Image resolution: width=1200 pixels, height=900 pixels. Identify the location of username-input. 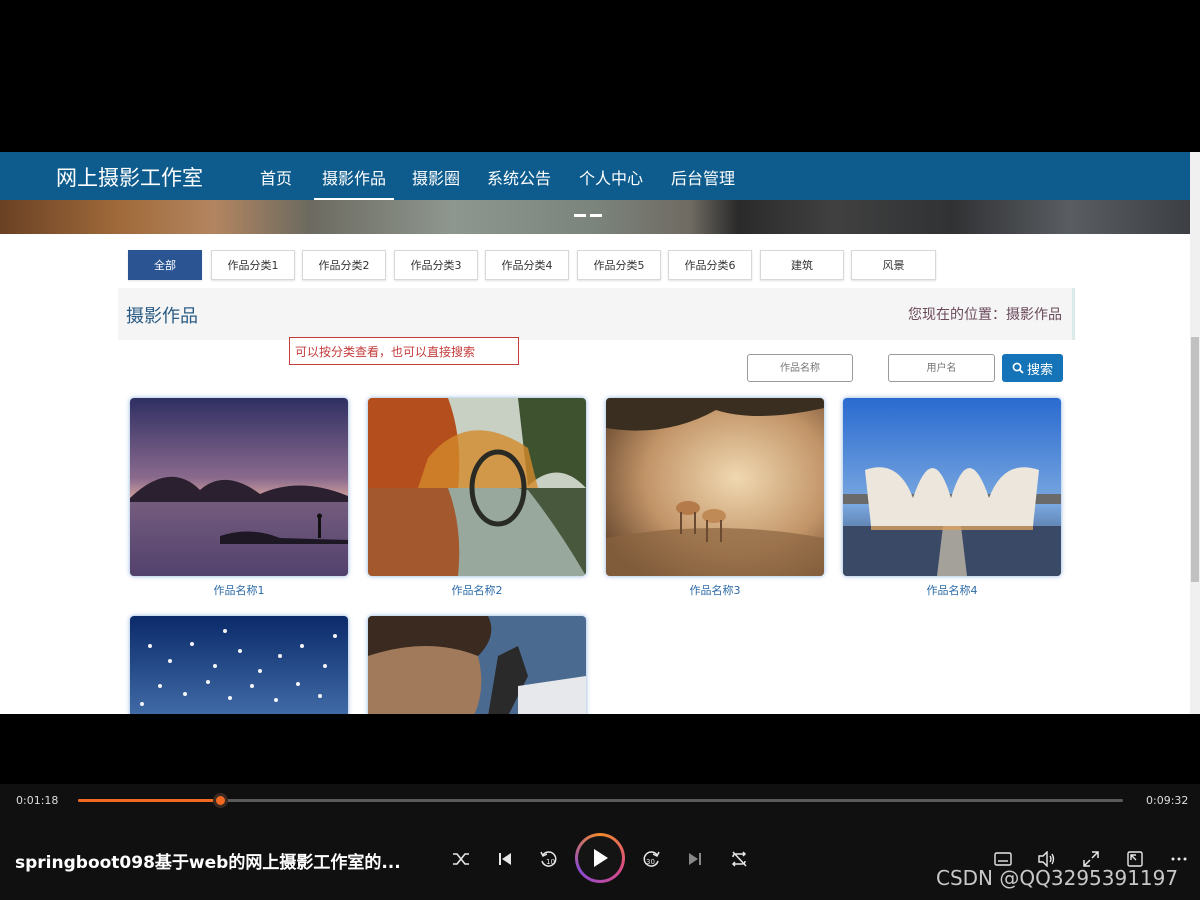
(941, 368).